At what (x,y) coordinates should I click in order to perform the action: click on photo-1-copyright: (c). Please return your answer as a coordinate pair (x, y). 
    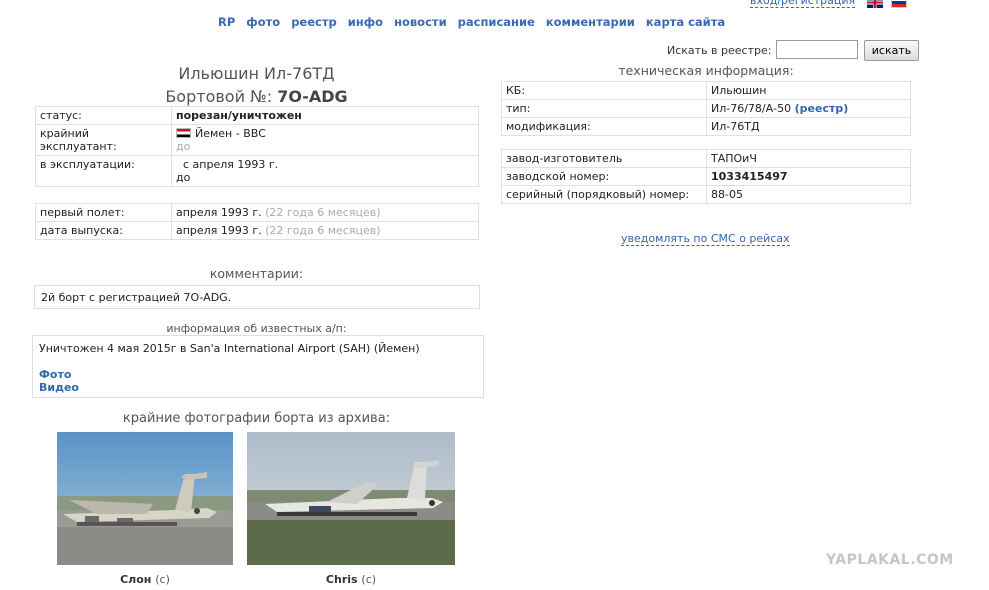
    Looking at the image, I should click on (162, 579).